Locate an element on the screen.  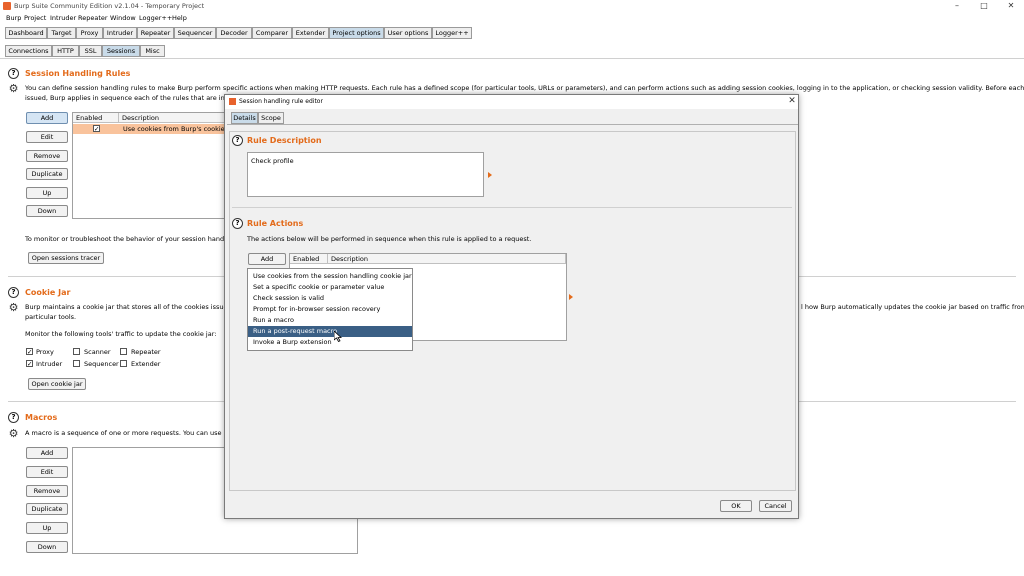
maximize-icon: □ is located at coordinates (984, 5).